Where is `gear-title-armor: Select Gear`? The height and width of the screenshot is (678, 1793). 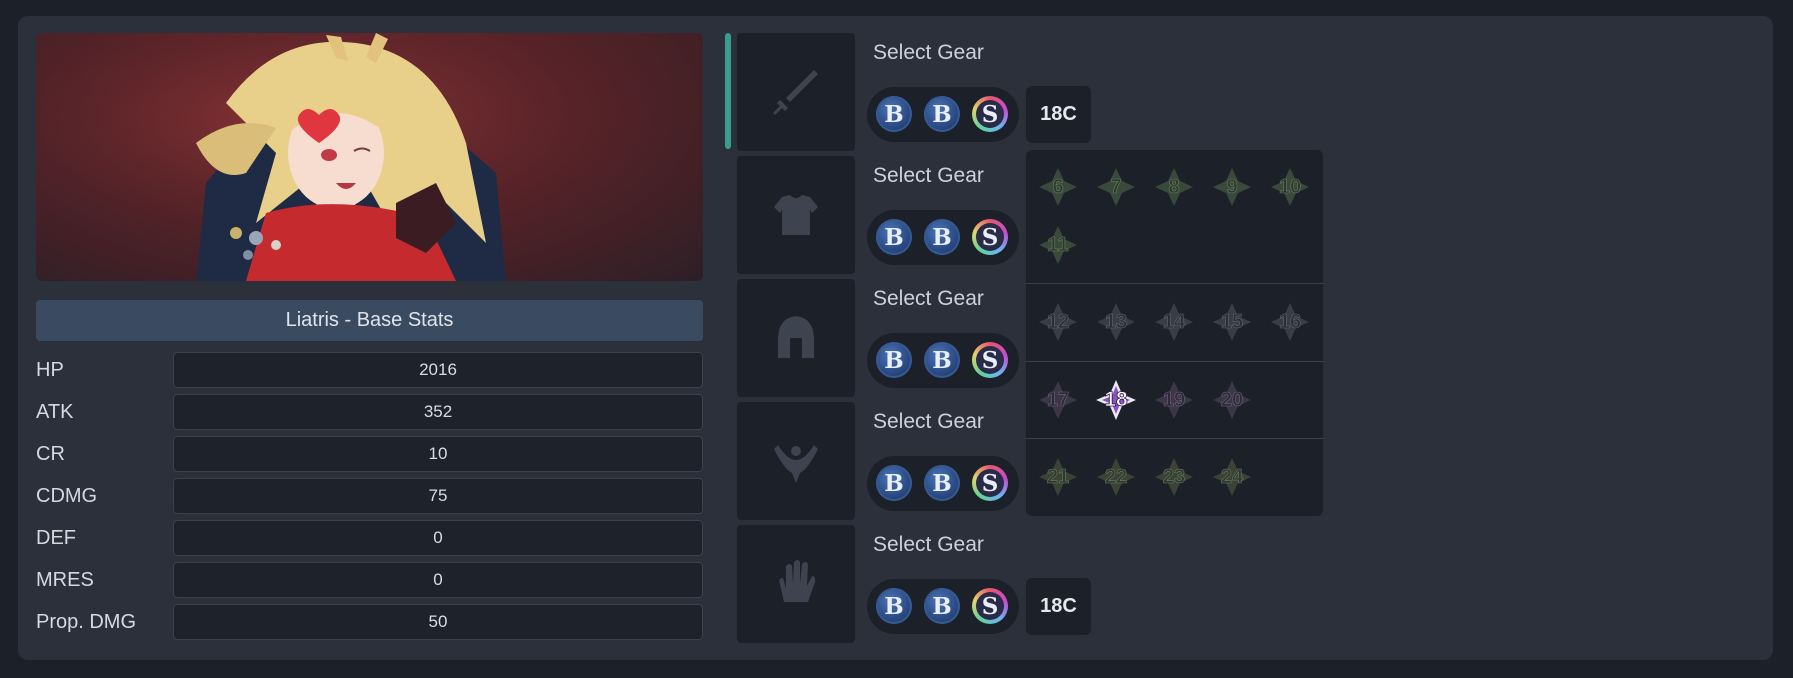 gear-title-armor: Select Gear is located at coordinates (928, 176).